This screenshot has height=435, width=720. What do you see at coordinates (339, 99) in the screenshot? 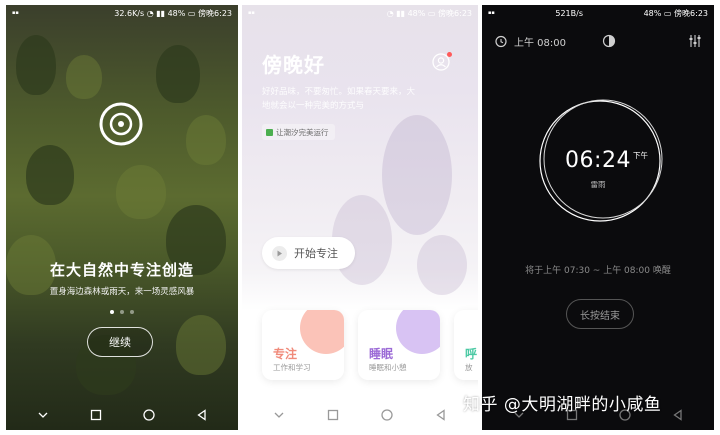
I see `daily-quote: 好好品味，不要匆忙。如果春天要来，大地就会以一种完美的方式与` at bounding box center [339, 99].